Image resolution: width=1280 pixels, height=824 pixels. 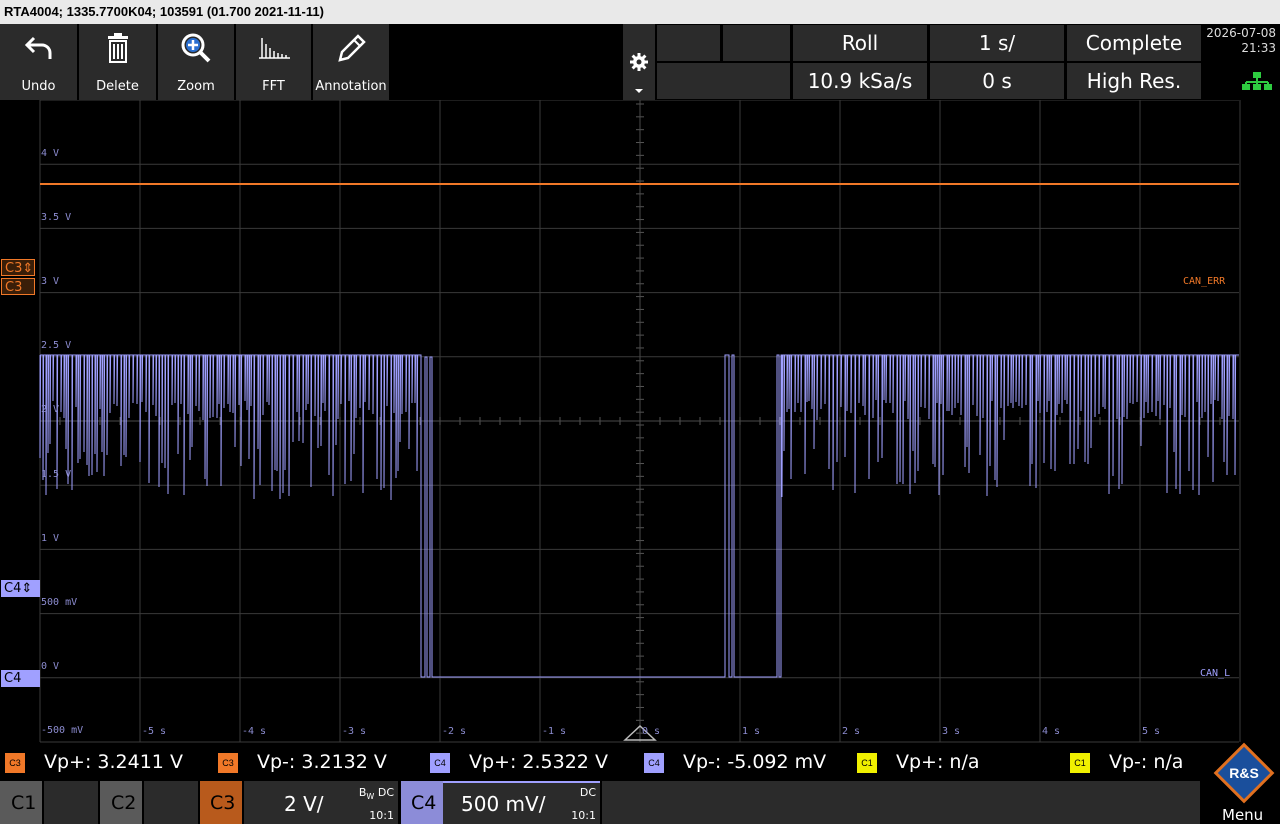 I want to click on channel-c4-settings: 500 mV/ DC 10:1, so click(x=521, y=802).